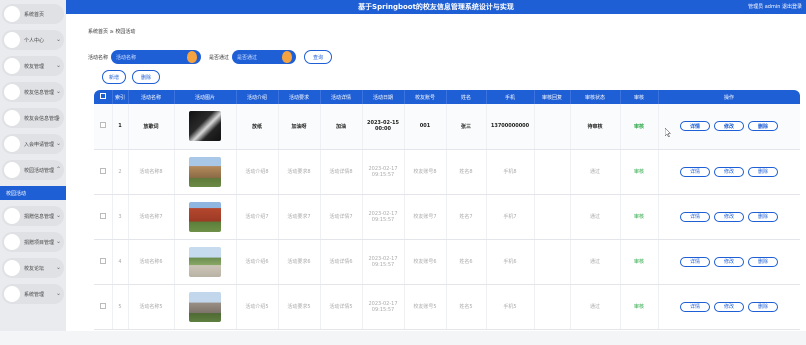 This screenshot has width=806, height=345. I want to click on select-all-checkbox, so click(103, 97).